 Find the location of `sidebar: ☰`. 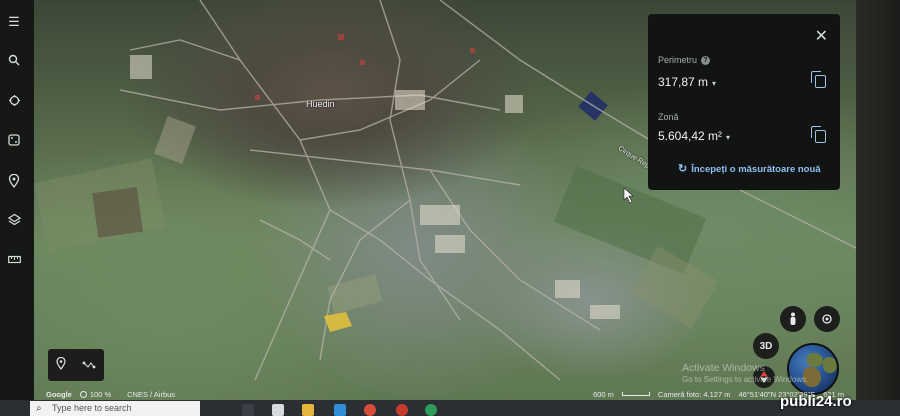

sidebar: ☰ is located at coordinates (14, 140).